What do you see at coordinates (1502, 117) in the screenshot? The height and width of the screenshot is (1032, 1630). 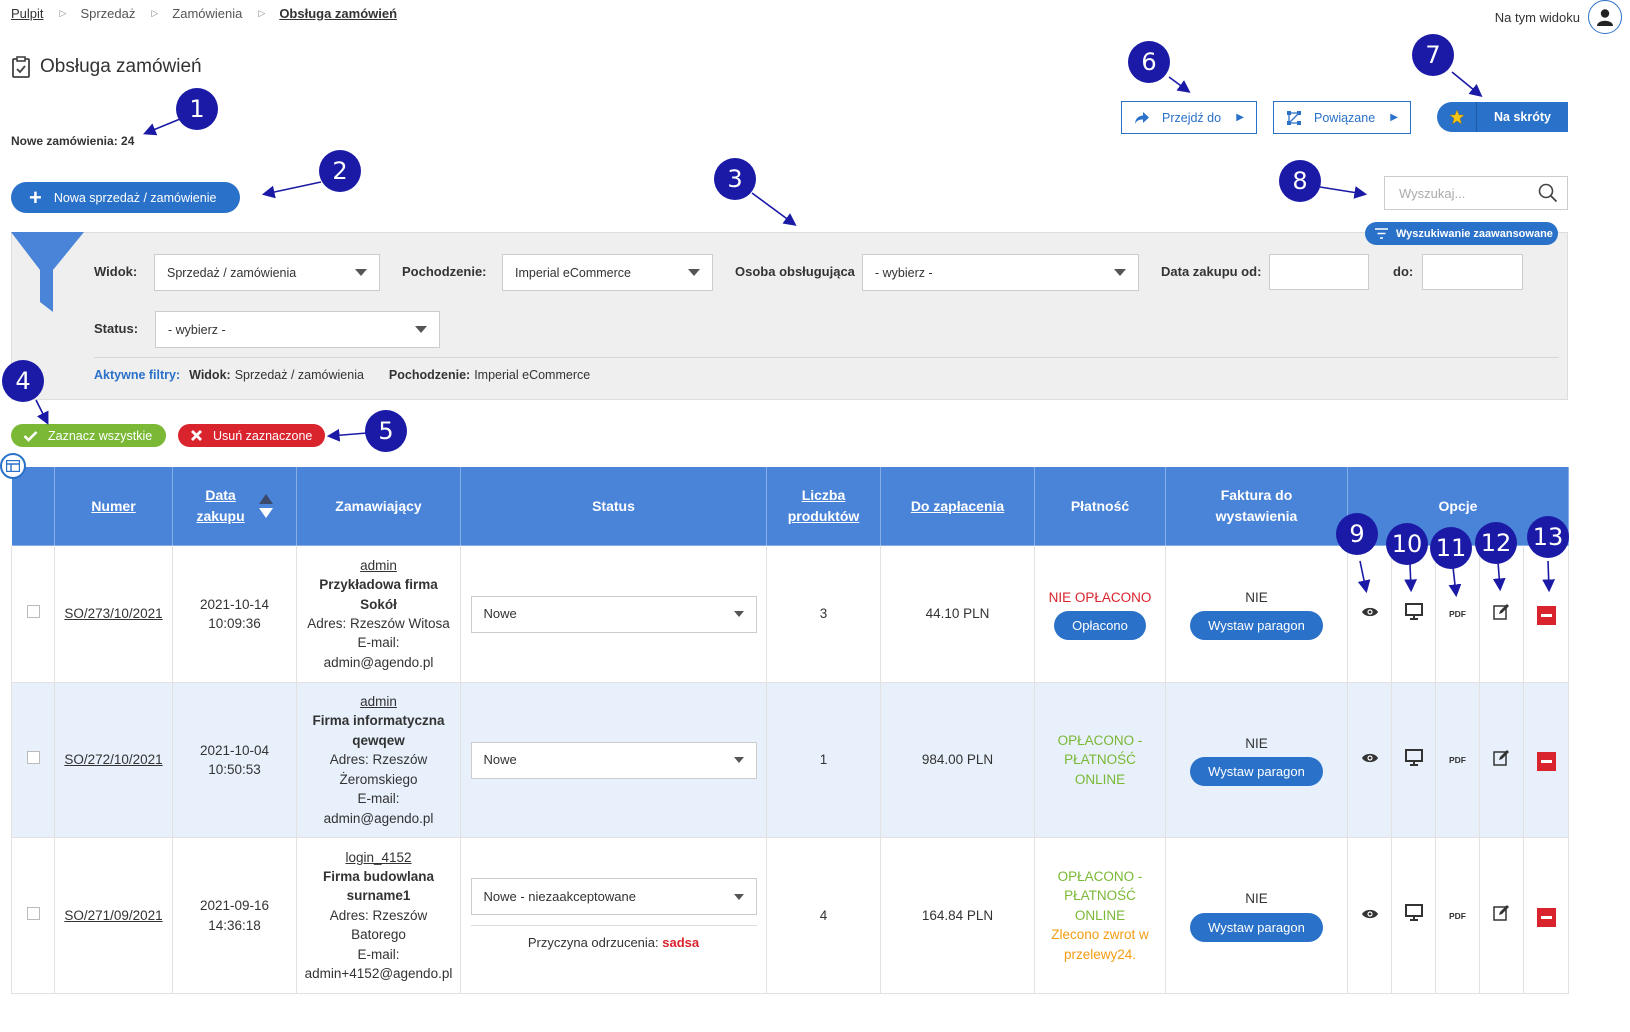 I see `shortcuts-button: Na skróty` at bounding box center [1502, 117].